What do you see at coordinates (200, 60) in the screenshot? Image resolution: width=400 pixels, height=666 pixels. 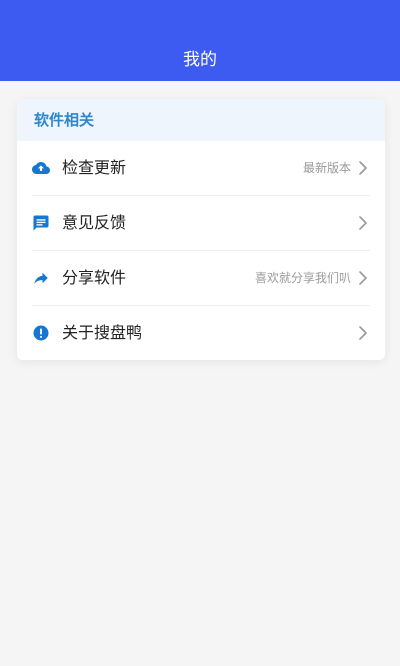 I see `page-title: 我的` at bounding box center [200, 60].